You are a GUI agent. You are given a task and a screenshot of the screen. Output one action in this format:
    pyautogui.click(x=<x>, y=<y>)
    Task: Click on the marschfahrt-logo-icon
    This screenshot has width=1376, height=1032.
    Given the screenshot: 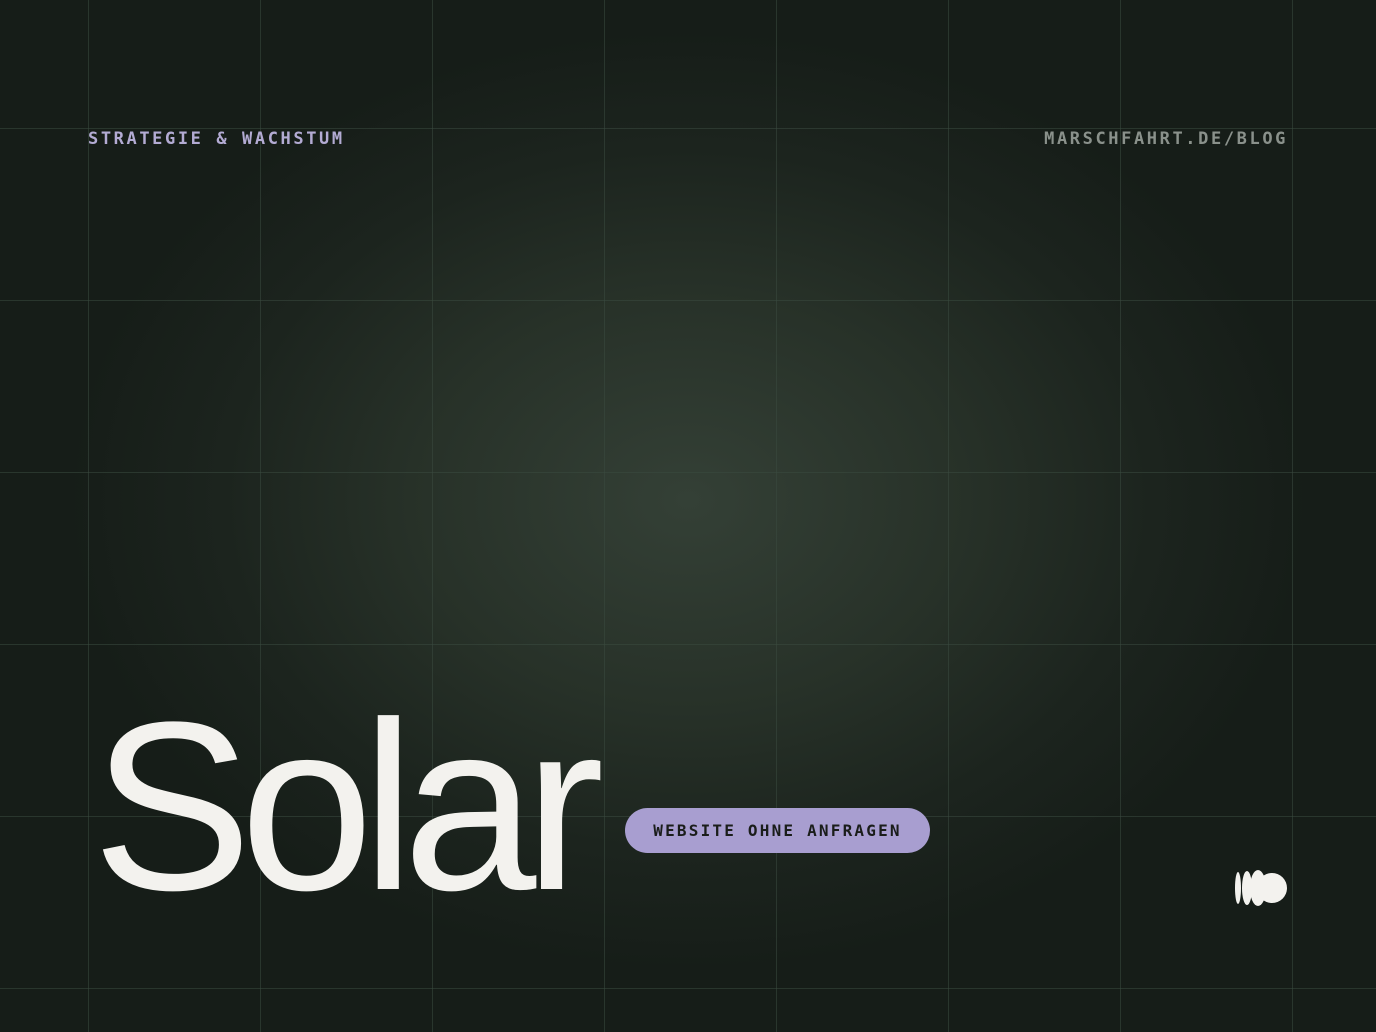 What is the action you would take?
    pyautogui.click(x=1261, y=888)
    